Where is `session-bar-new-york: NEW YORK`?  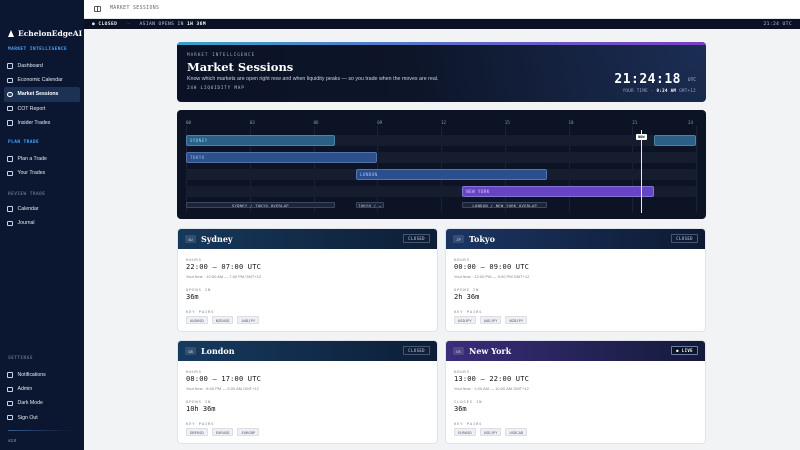 session-bar-new-york: NEW YORK is located at coordinates (558, 191).